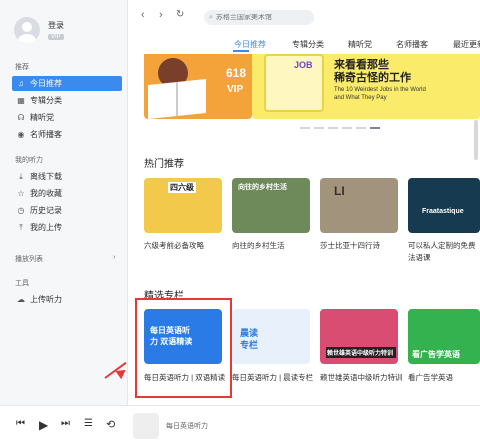  Describe the element at coordinates (67, 83) in the screenshot. I see `sidebar-item-today: ♫ 今日推荐` at that location.